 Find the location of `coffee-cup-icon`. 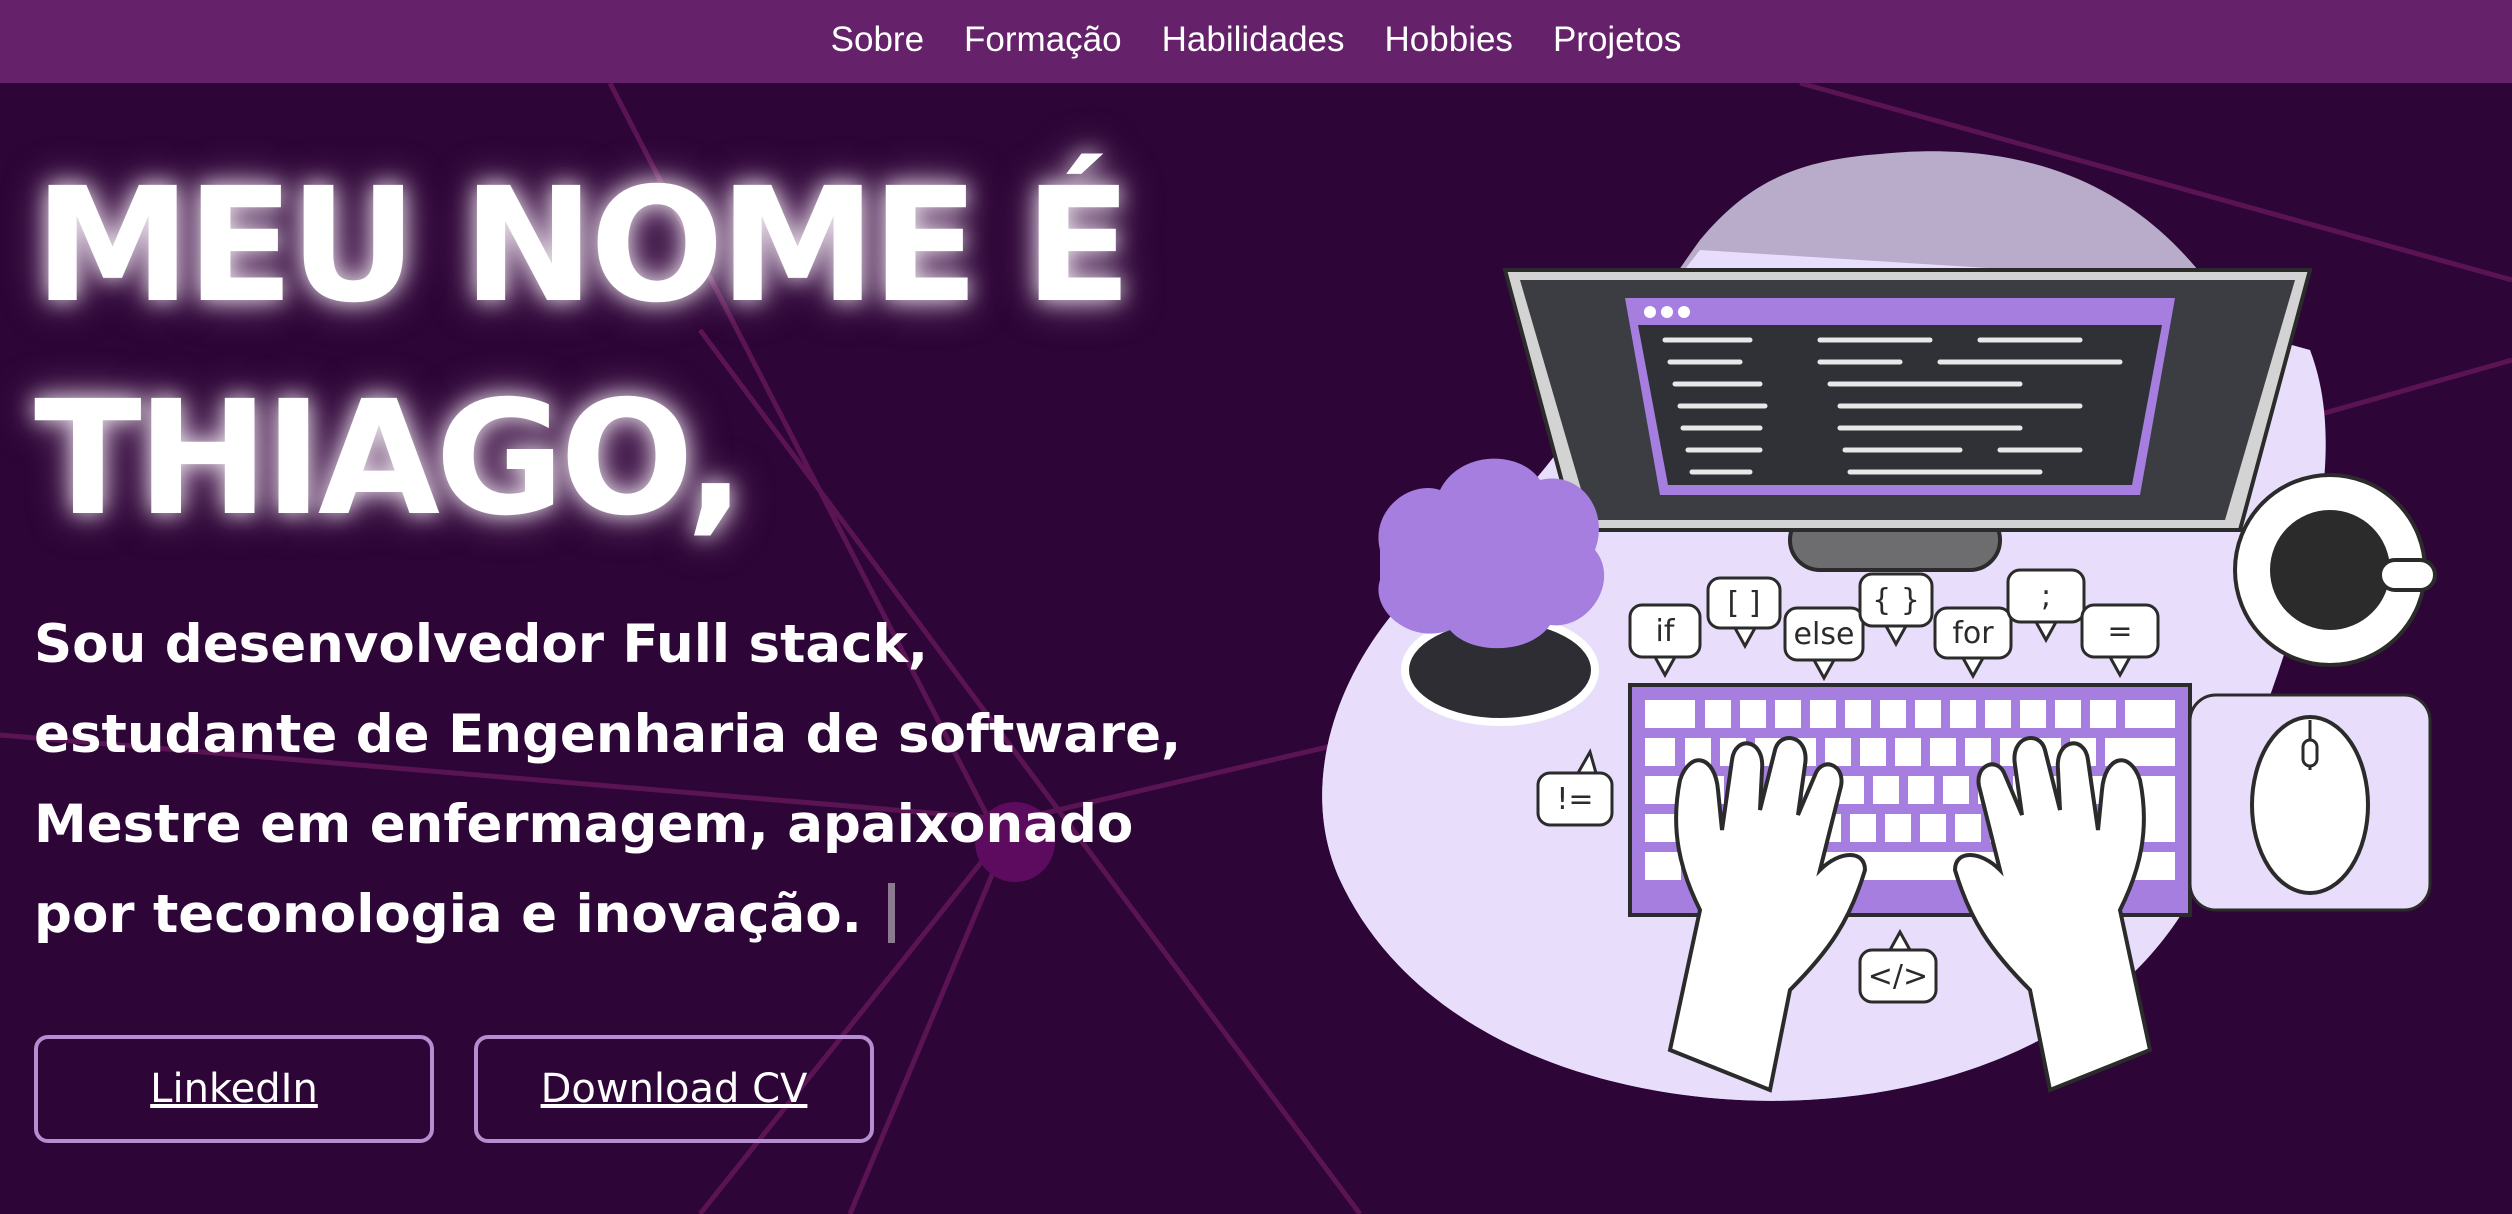

coffee-cup-icon is located at coordinates (2335, 570).